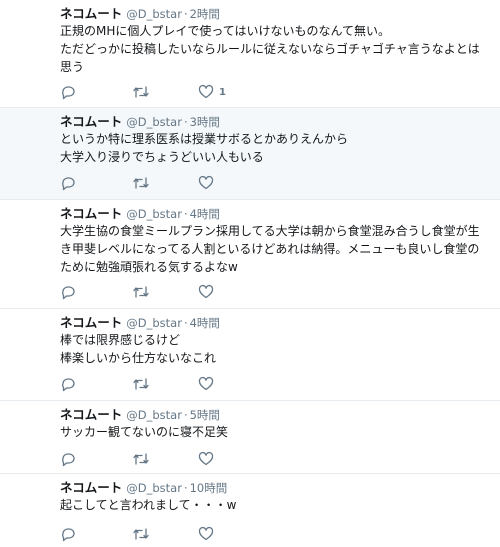 The height and width of the screenshot is (547, 500). I want to click on tweet-header: ネコムート @D_bstar · 5時間, so click(140, 415).